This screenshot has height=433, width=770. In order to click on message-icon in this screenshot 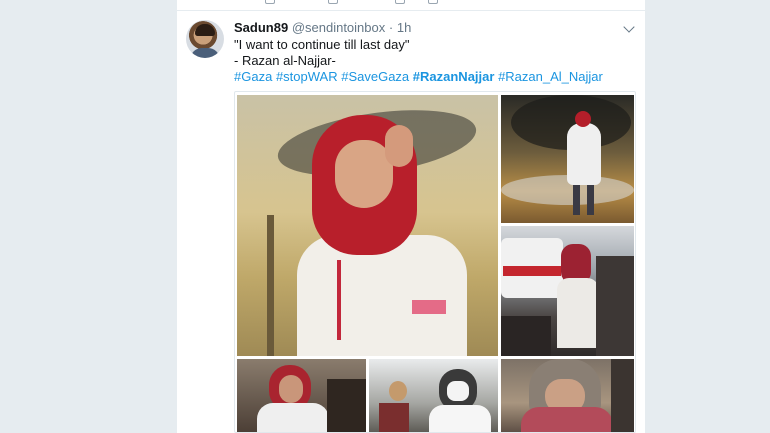, I will do `click(433, 2)`.